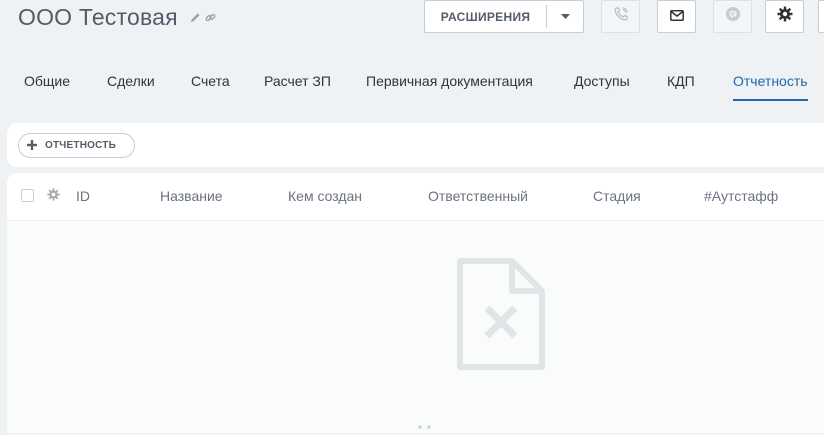 The image size is (824, 435). I want to click on link-icon, so click(210, 17).